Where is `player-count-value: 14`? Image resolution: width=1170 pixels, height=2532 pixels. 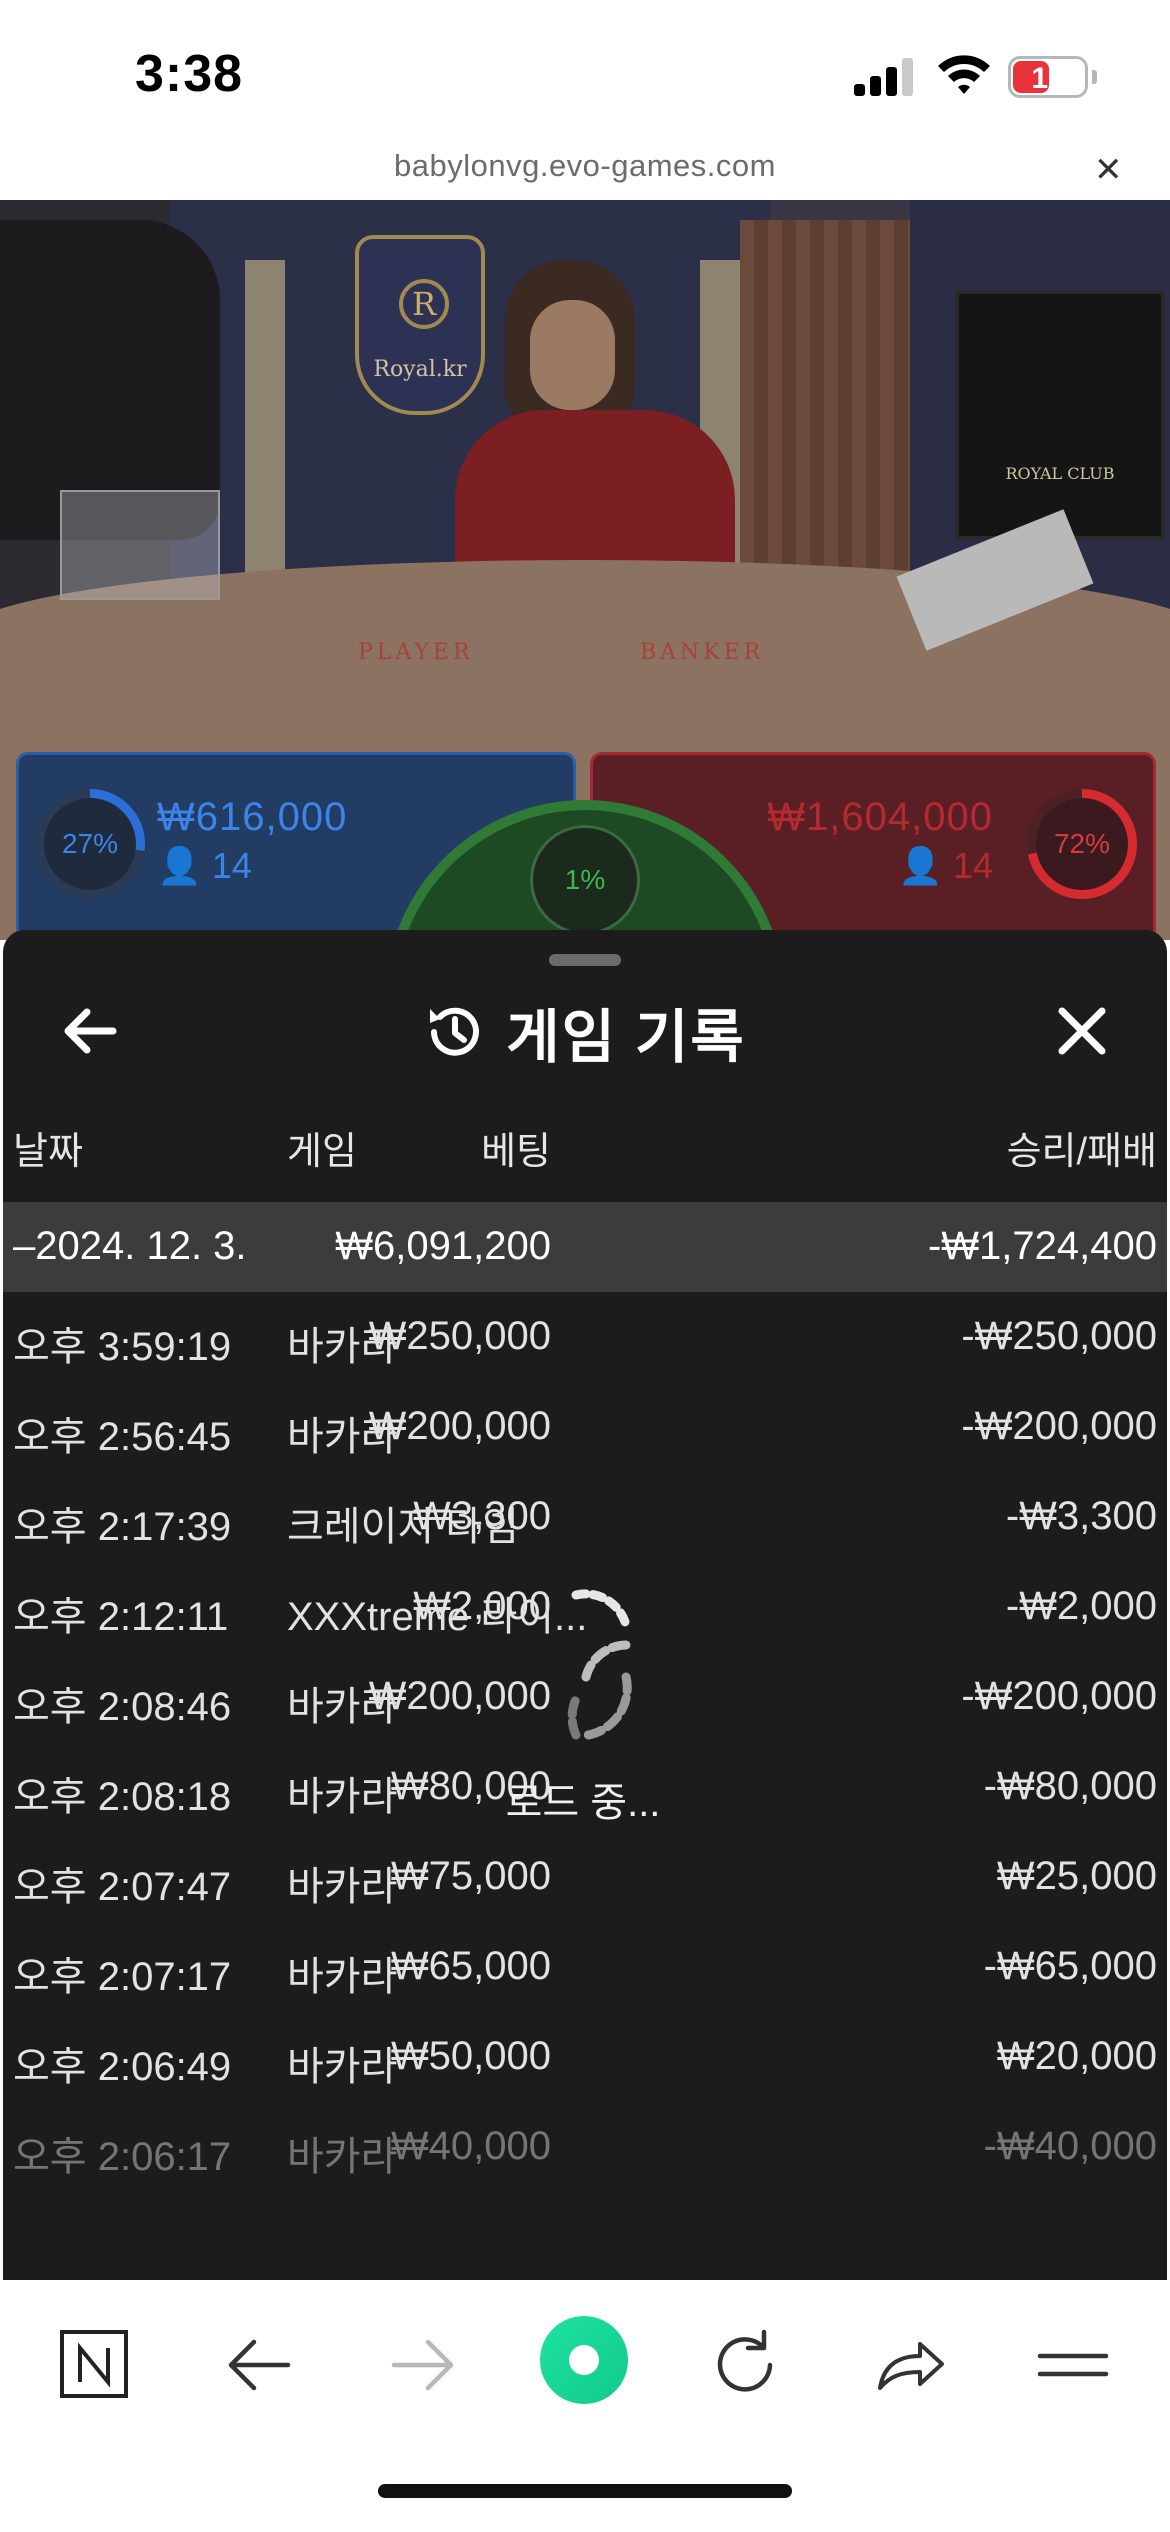
player-count-value: 14 is located at coordinates (231, 865).